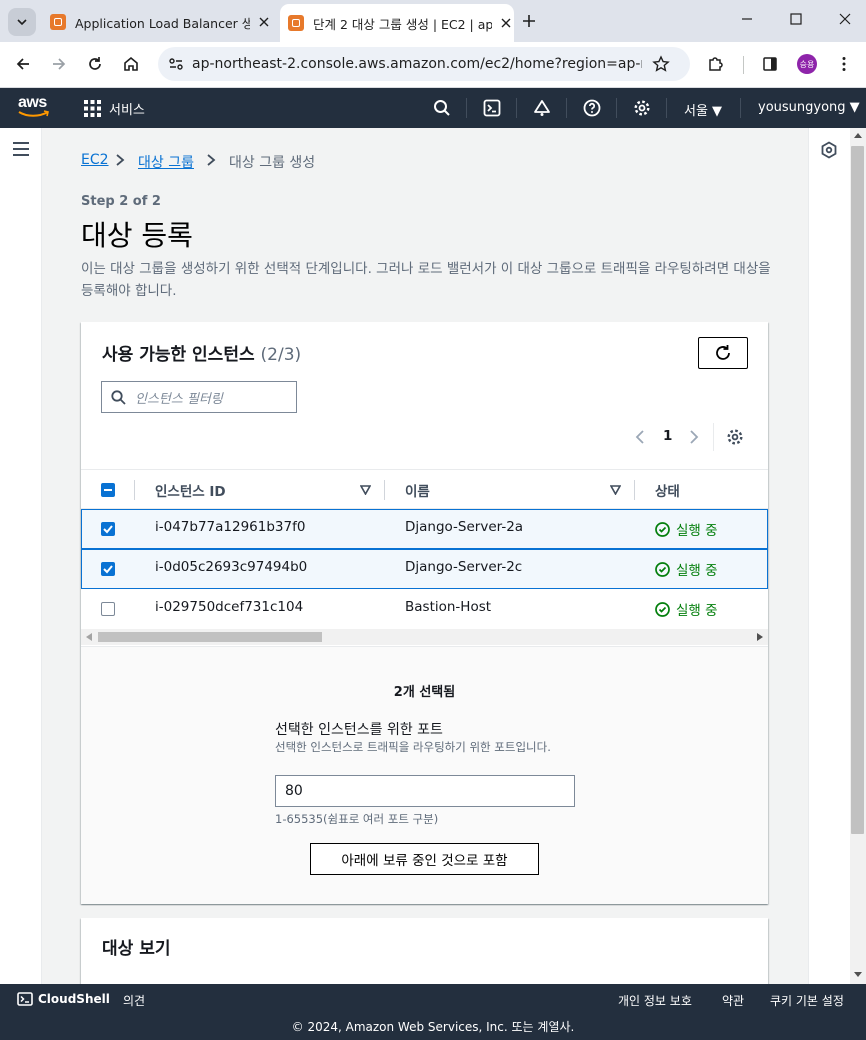 This screenshot has width=866, height=1040. I want to click on help-button, so click(592, 108).